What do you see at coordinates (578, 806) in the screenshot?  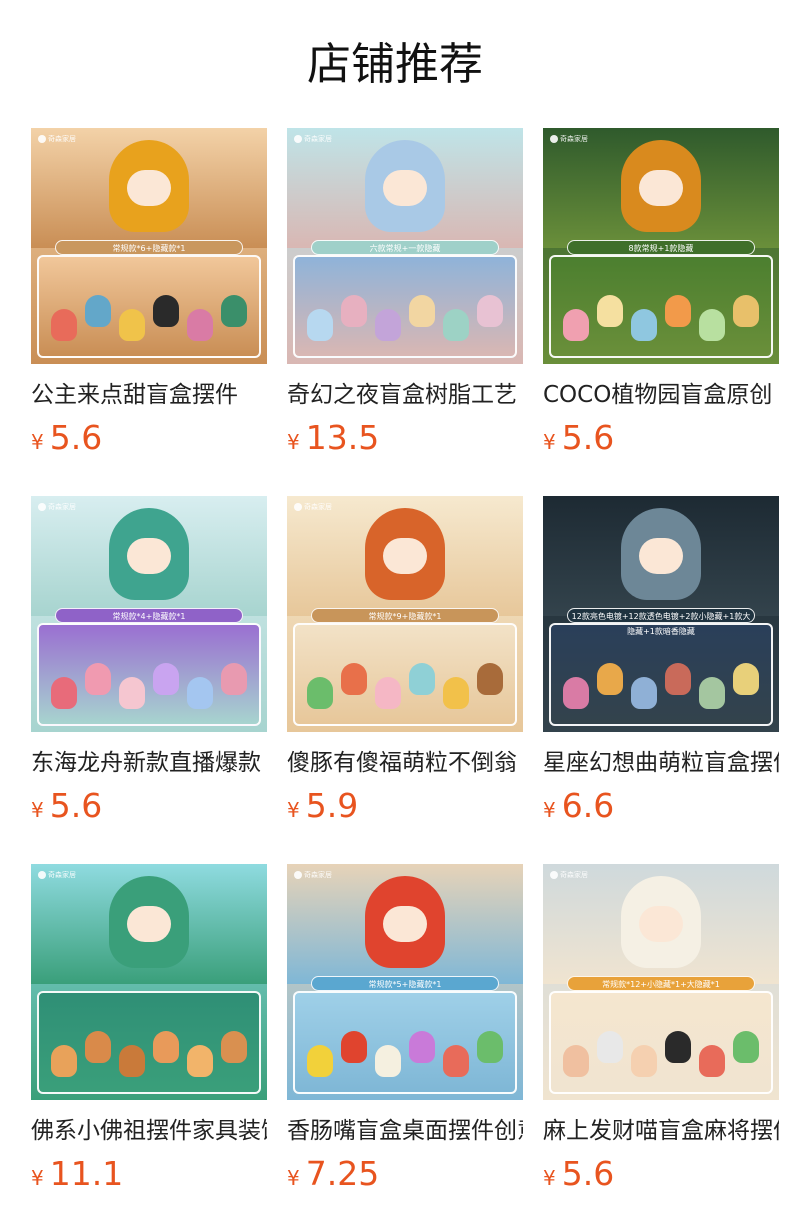 I see `product-price: ¥6.6` at bounding box center [578, 806].